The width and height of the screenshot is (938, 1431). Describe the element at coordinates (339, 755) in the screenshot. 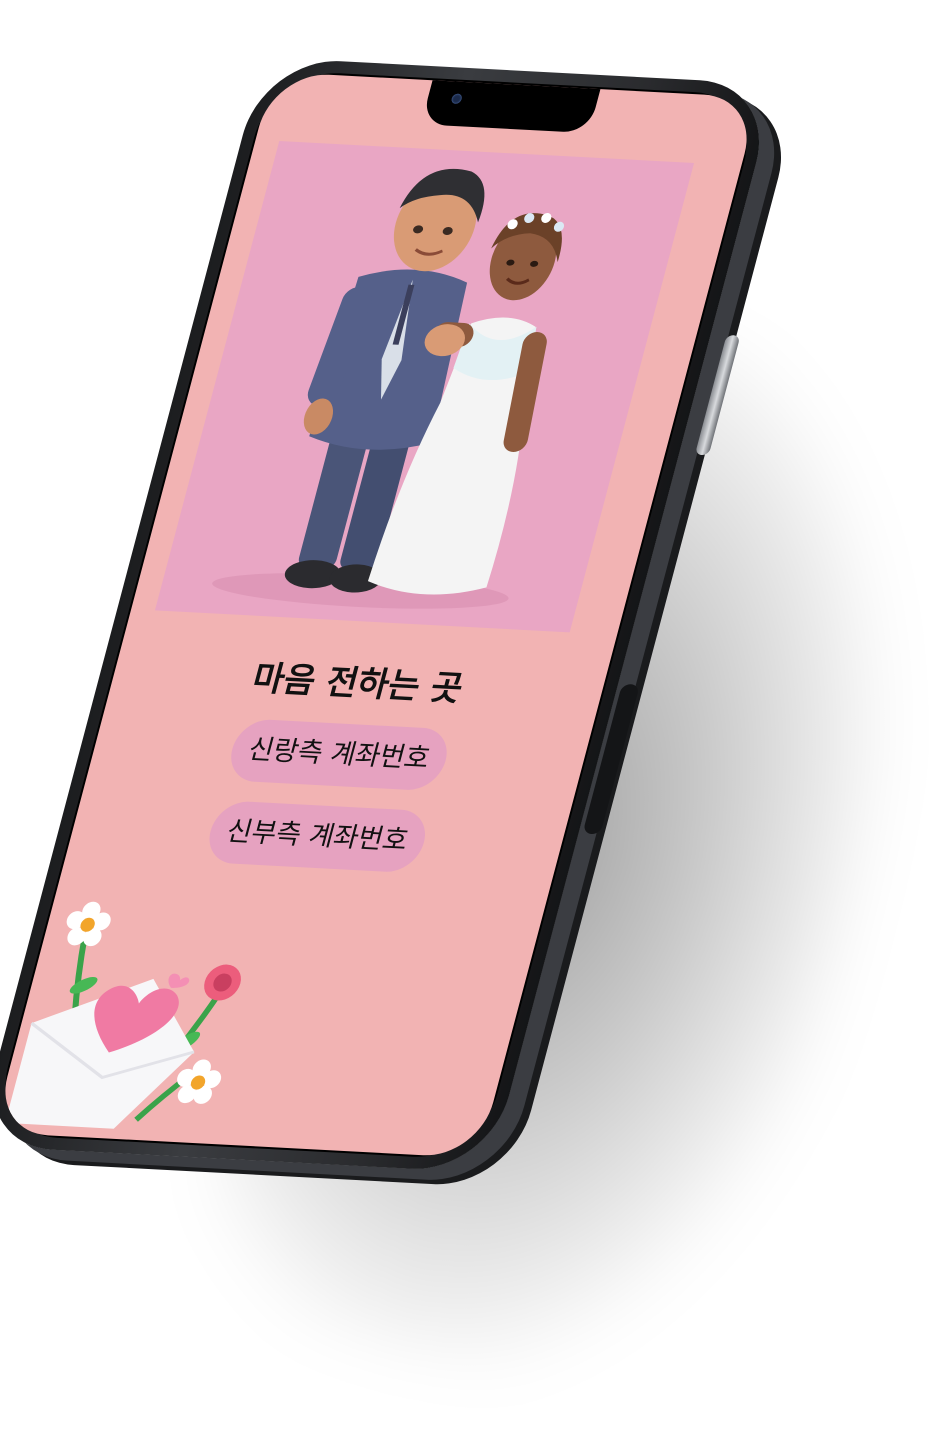

I see `groom-account-button: 신랑측 계좌번호` at that location.